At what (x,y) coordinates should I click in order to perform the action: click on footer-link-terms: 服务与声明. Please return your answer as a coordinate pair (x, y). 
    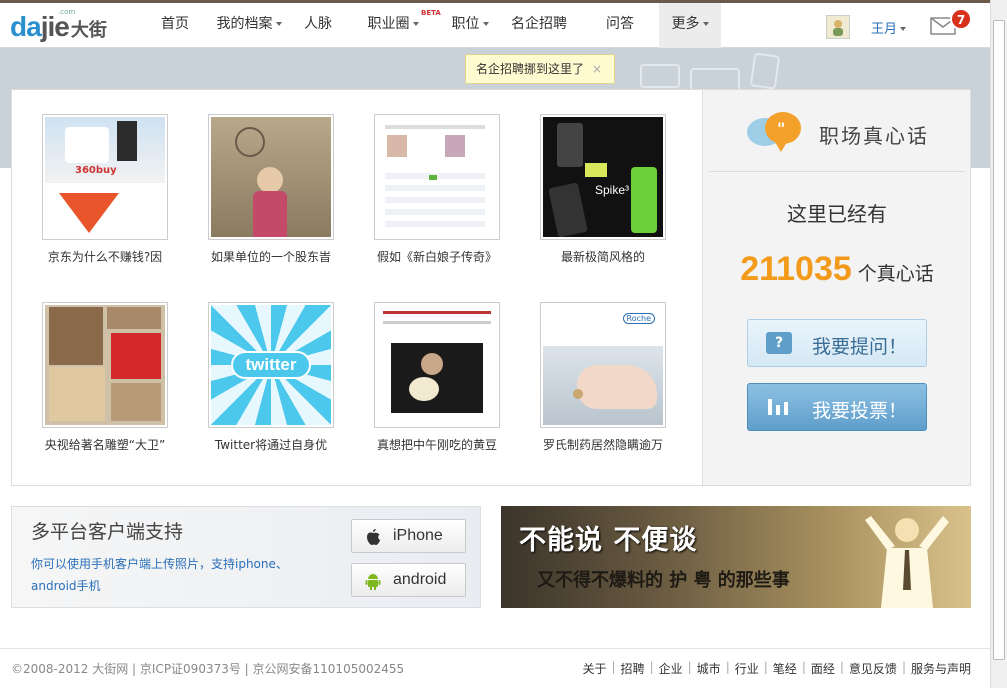
    Looking at the image, I should click on (941, 668).